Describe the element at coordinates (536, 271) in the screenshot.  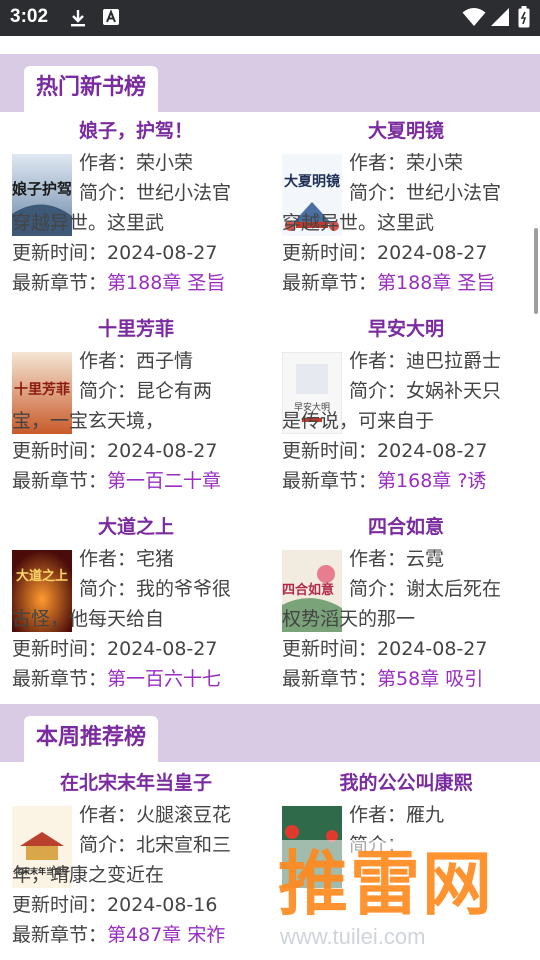
I see `scrollbar` at that location.